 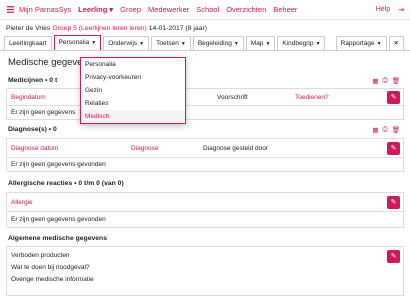 What do you see at coordinates (301, 43) in the screenshot?
I see `tab-kindbegrip: Kindbegrip ▼` at bounding box center [301, 43].